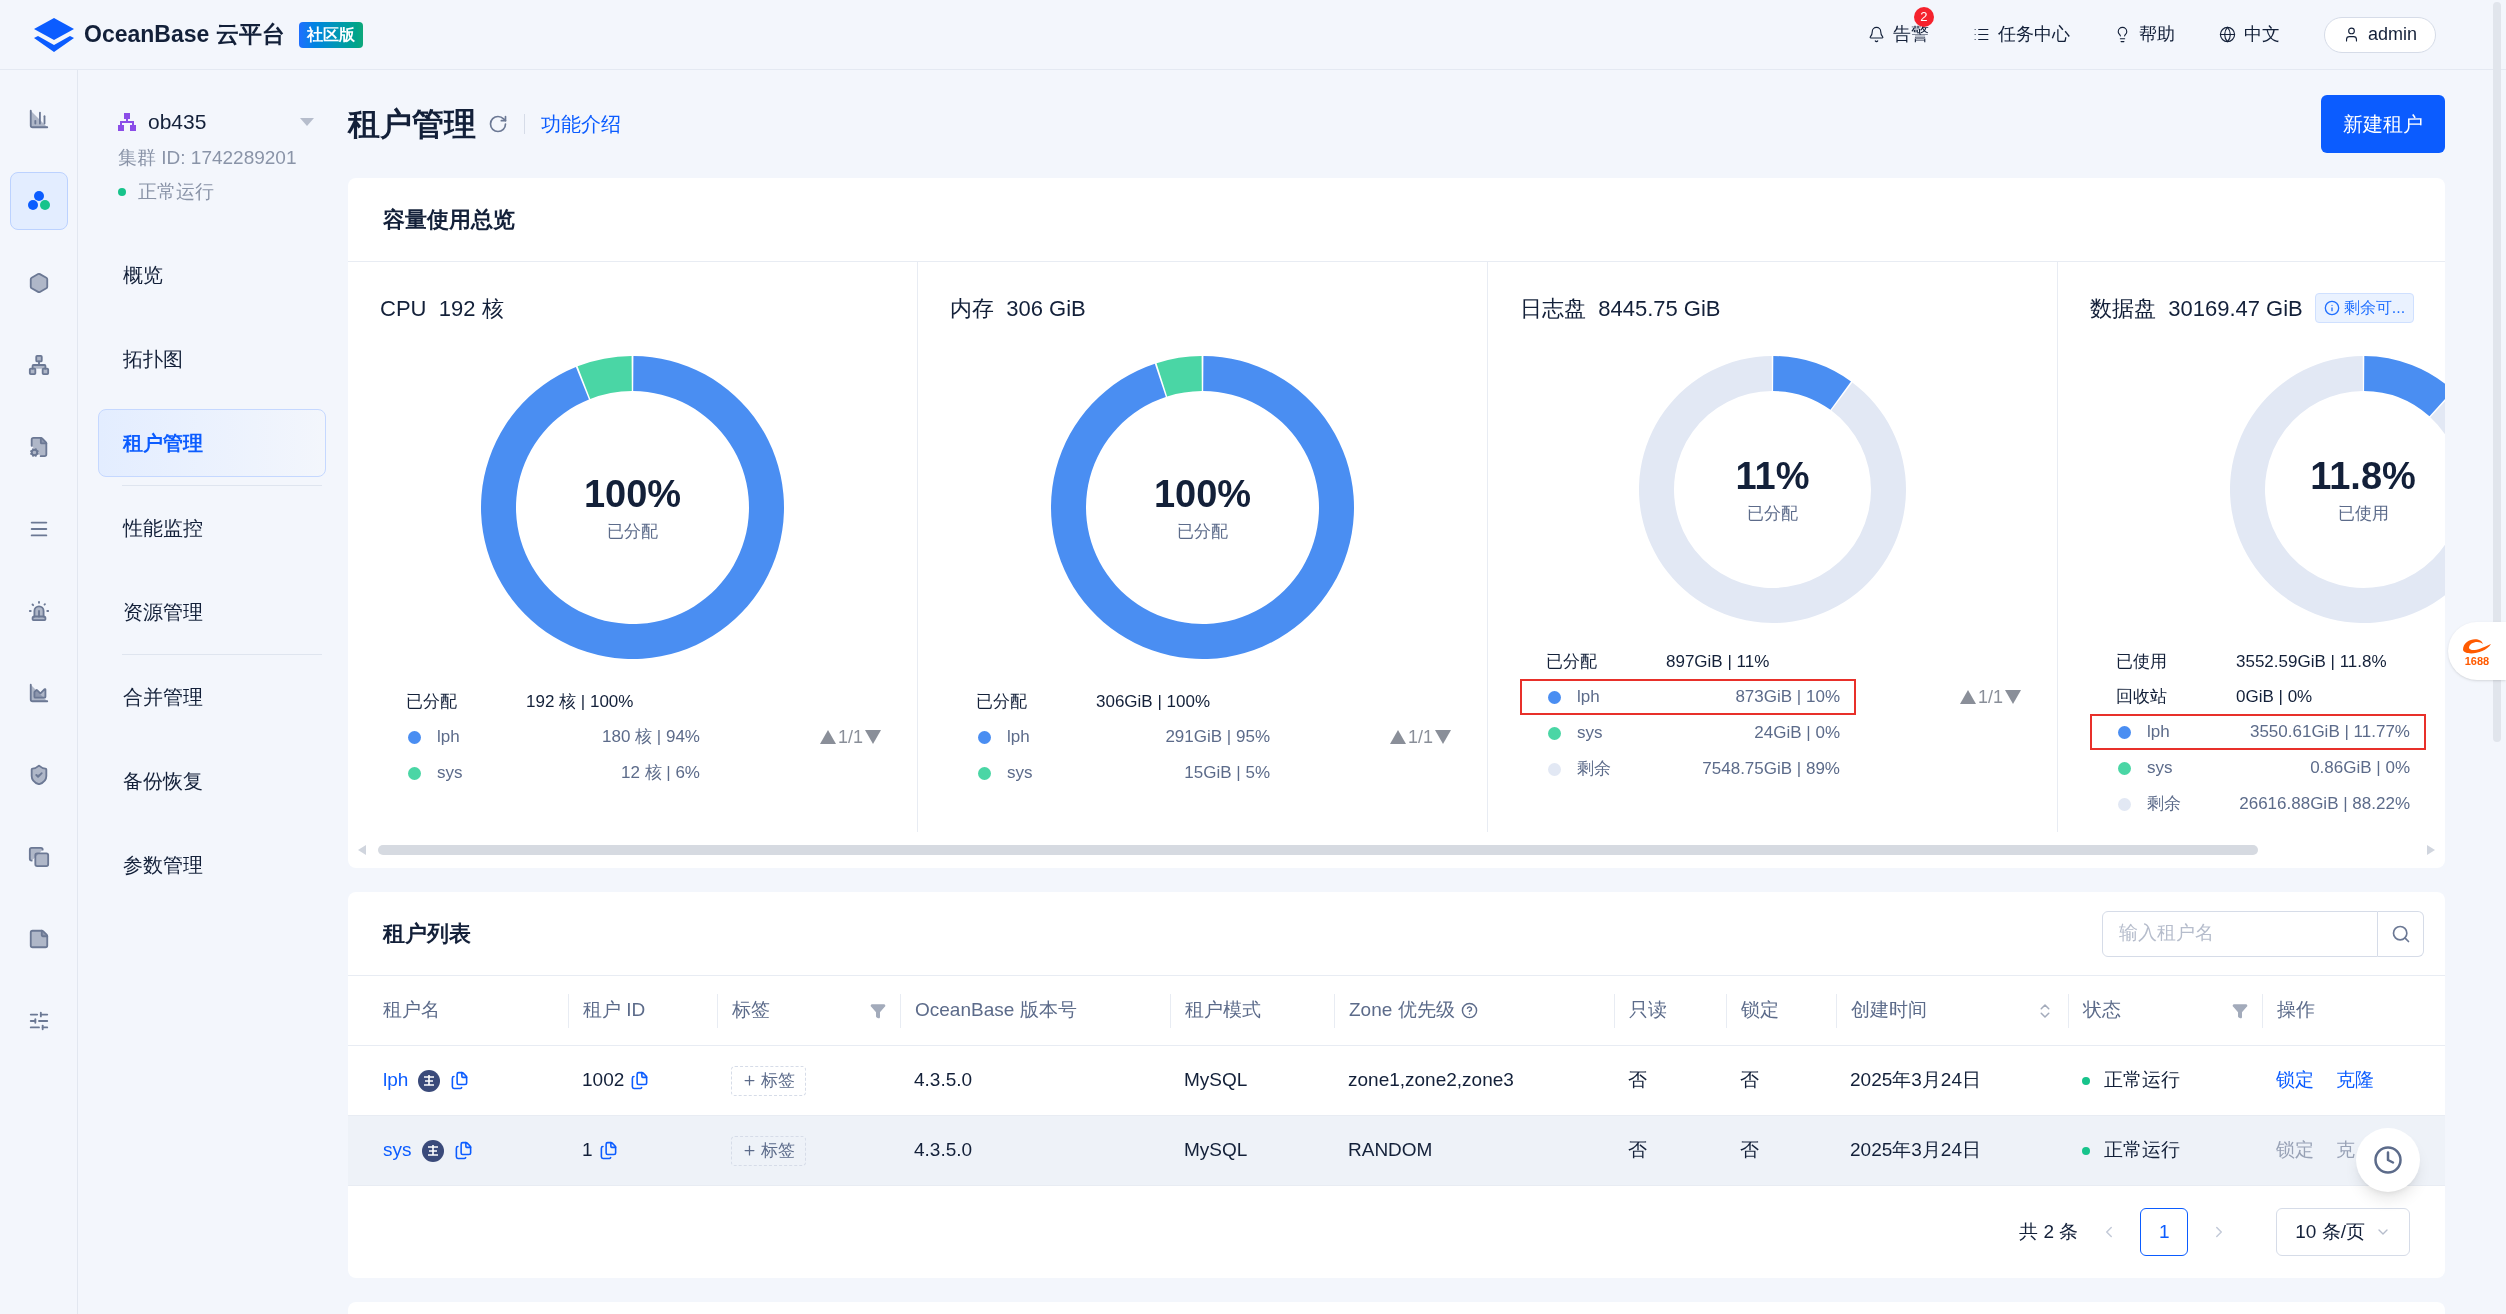 This screenshot has height=1314, width=2506. I want to click on nav-item: 拓扑图, so click(212, 358).